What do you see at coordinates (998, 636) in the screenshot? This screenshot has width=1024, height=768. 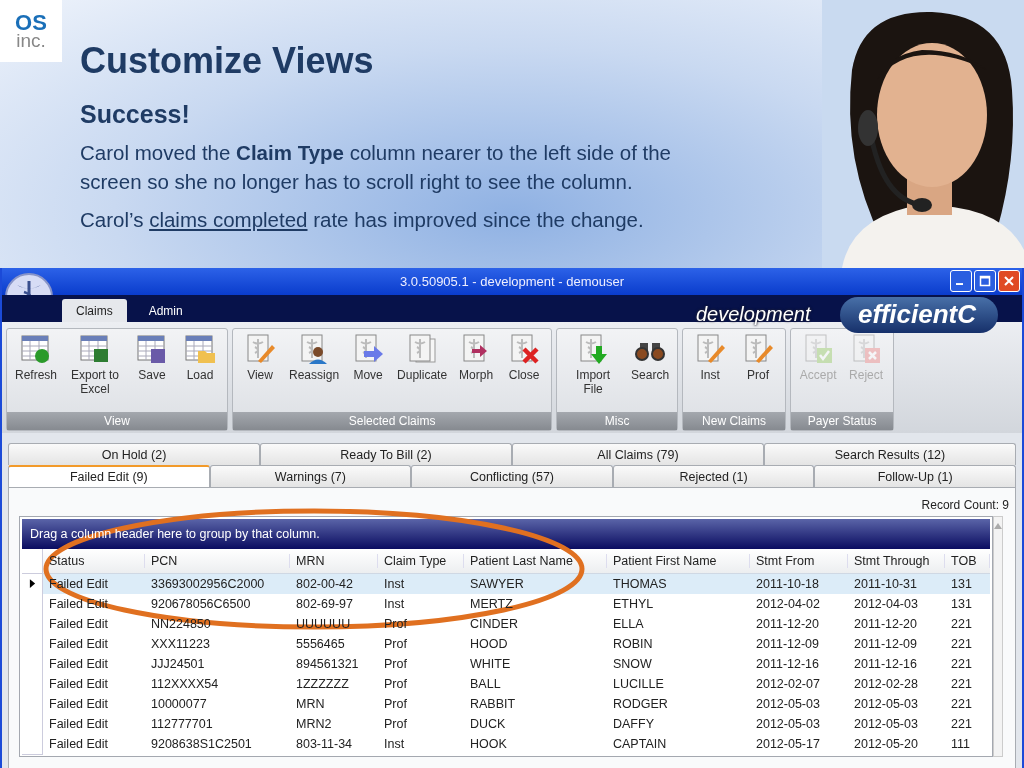 I see `scrollbar` at bounding box center [998, 636].